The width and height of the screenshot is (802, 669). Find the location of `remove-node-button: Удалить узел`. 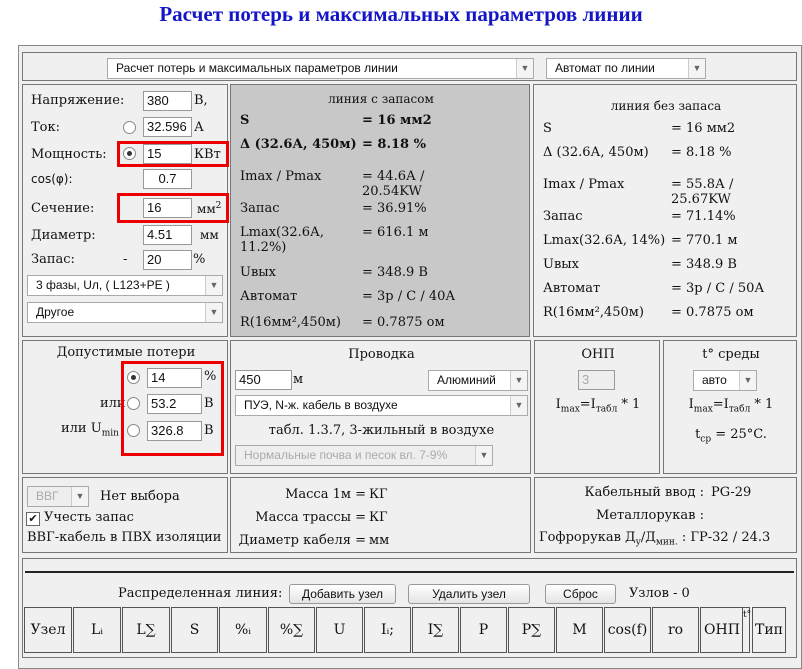

remove-node-button: Удалить узел is located at coordinates (469, 594).